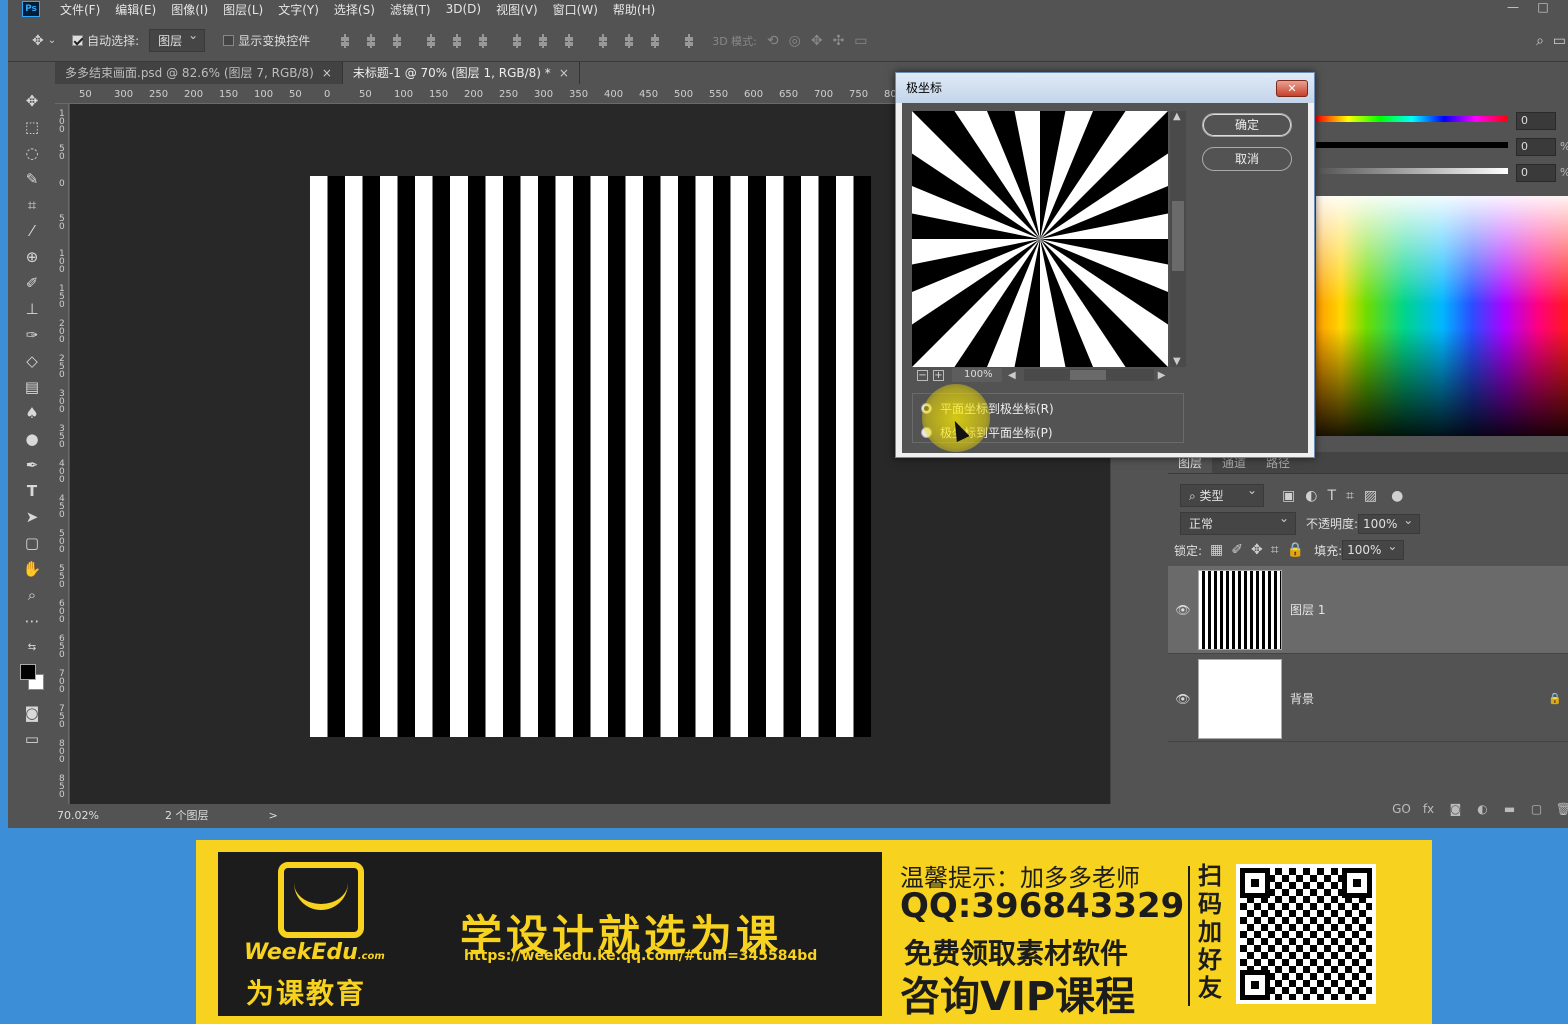 This screenshot has height=1024, width=1568. What do you see at coordinates (1247, 159) in the screenshot?
I see `cancel-button: 取消` at bounding box center [1247, 159].